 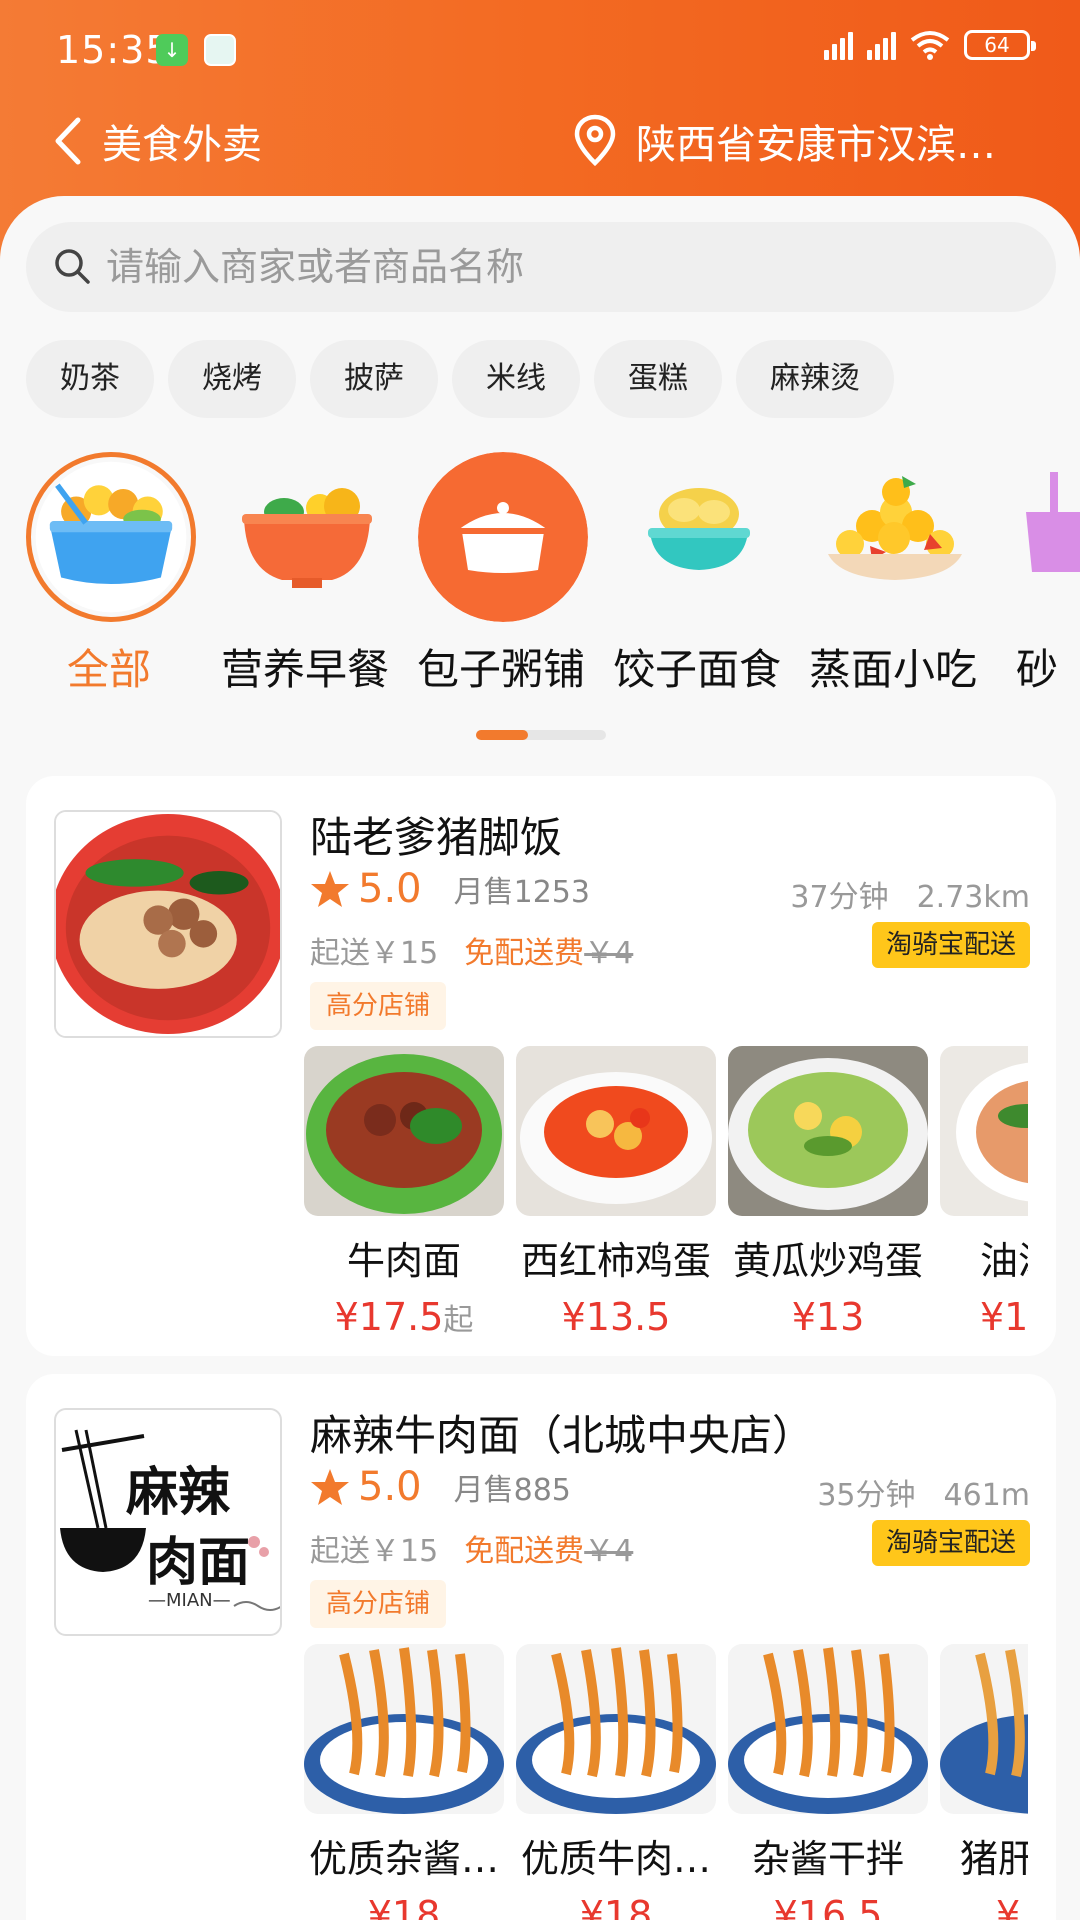 What do you see at coordinates (220, 50) in the screenshot?
I see `app-notification-icon` at bounding box center [220, 50].